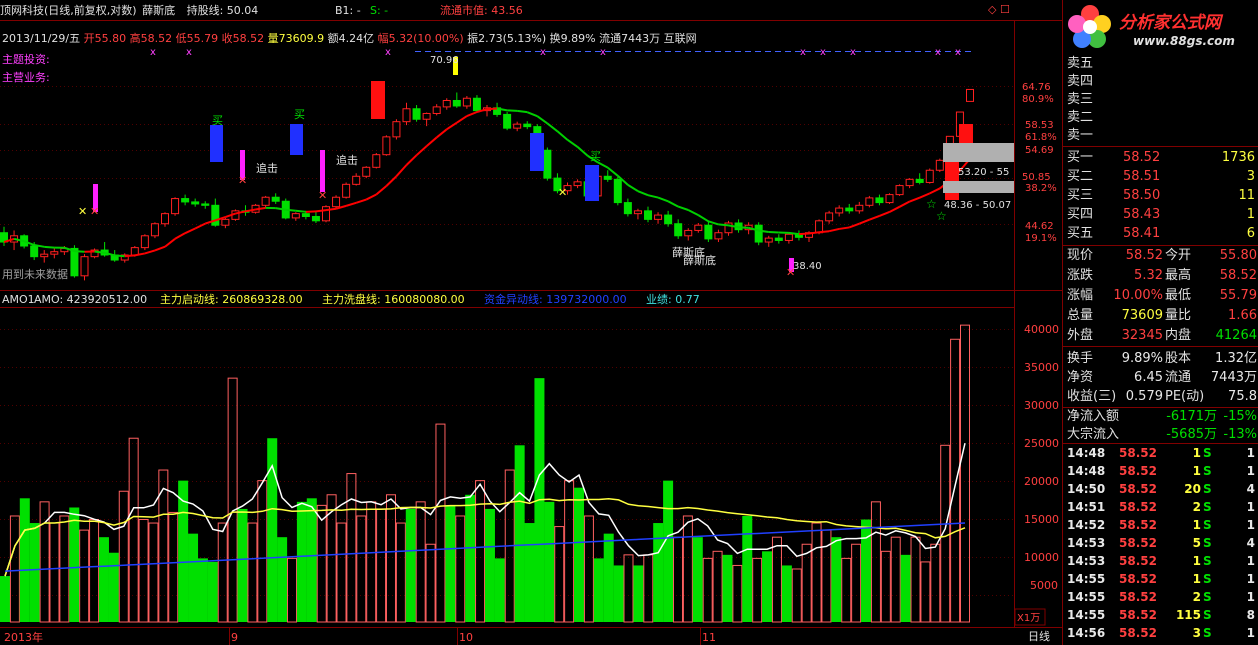 The height and width of the screenshot is (645, 1258). I want to click on price-tick: 64.76, so click(1036, 87).